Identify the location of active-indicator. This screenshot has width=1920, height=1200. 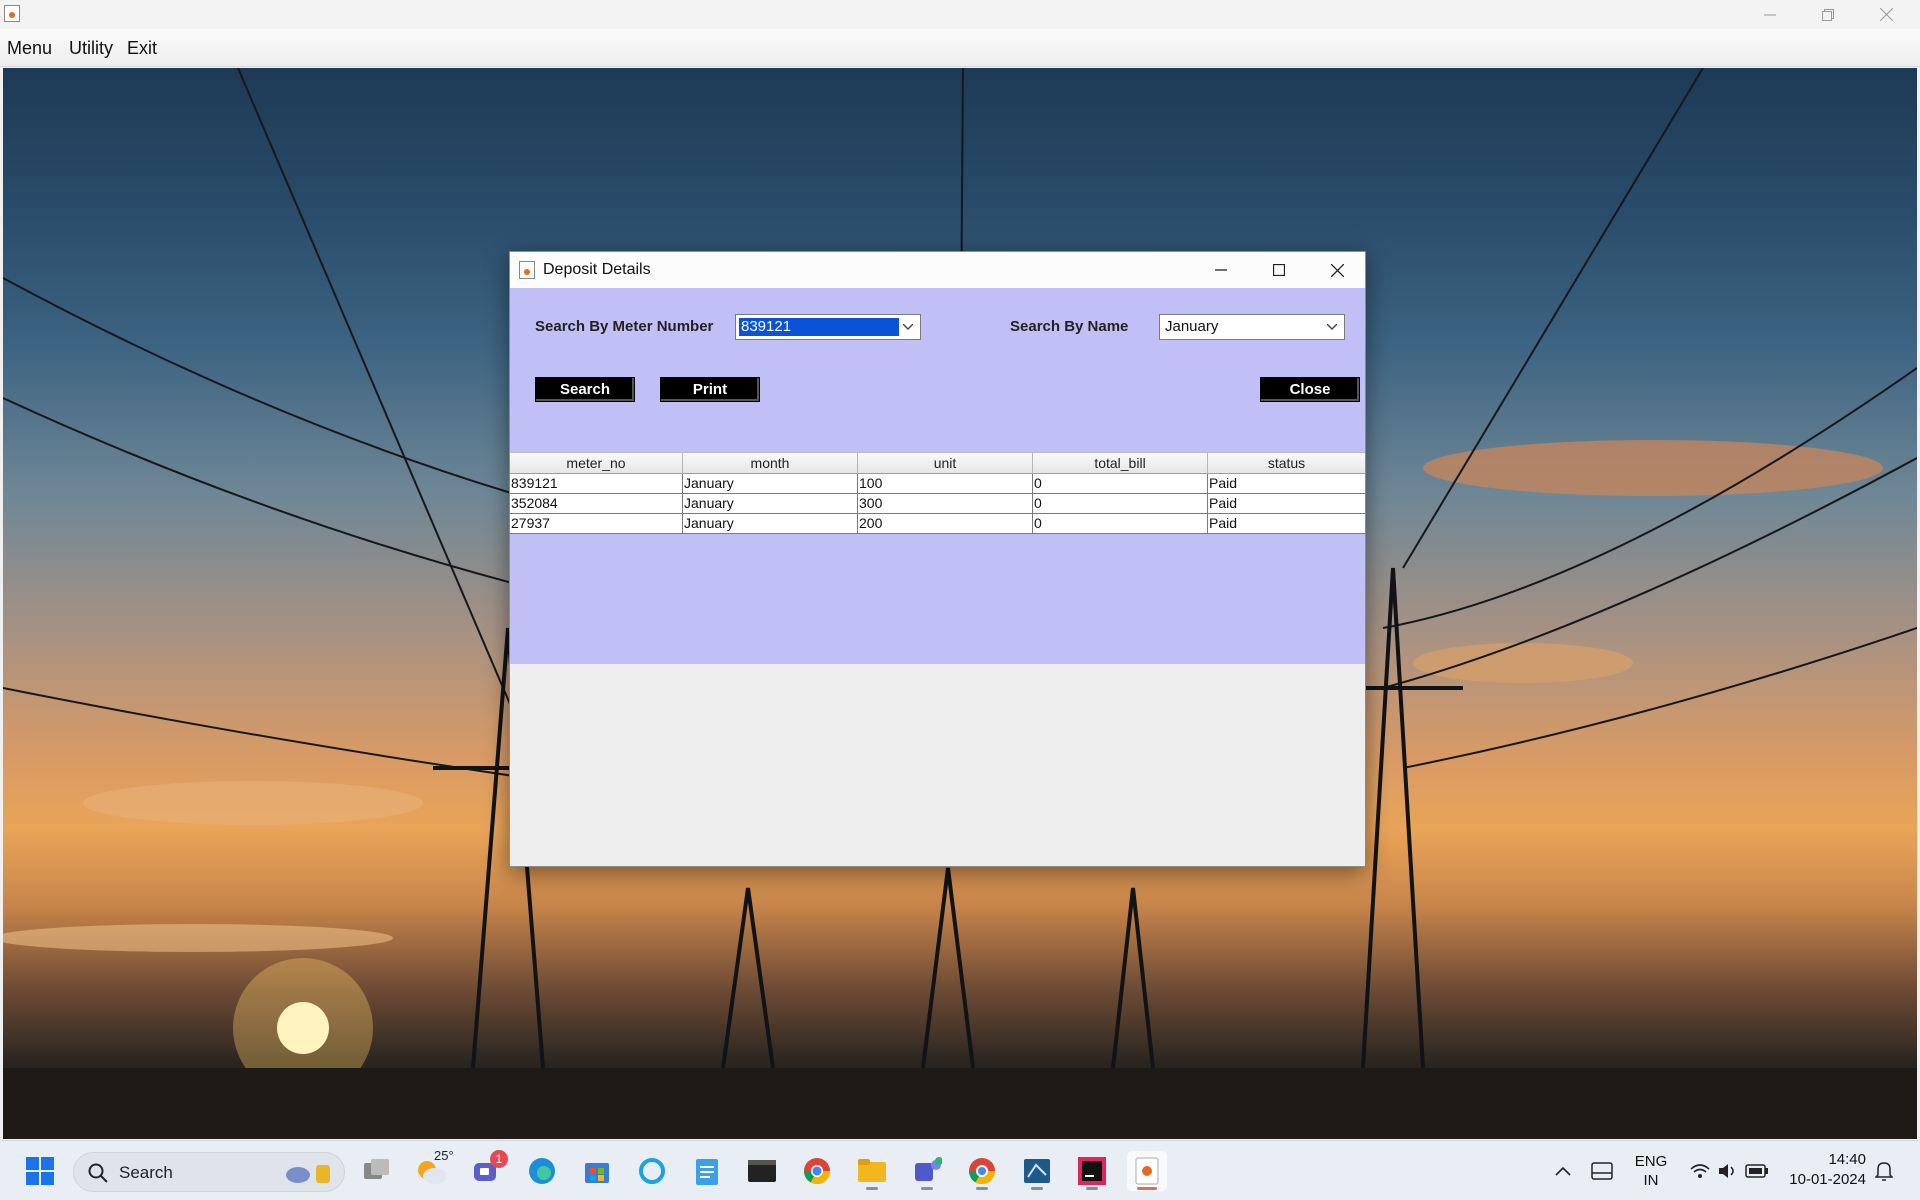
(1147, 1188).